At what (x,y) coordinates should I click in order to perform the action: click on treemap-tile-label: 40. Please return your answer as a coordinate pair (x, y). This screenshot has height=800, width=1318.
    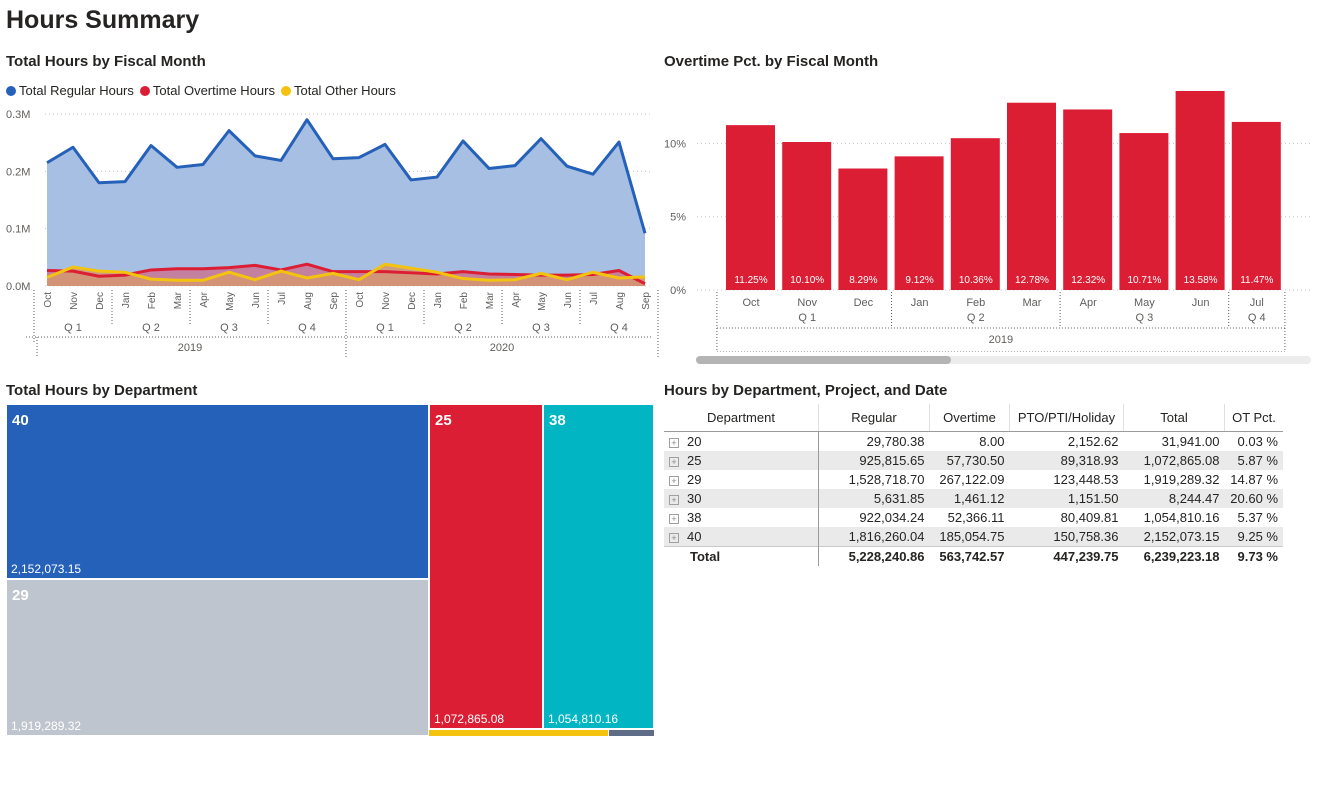
    Looking at the image, I should click on (20, 420).